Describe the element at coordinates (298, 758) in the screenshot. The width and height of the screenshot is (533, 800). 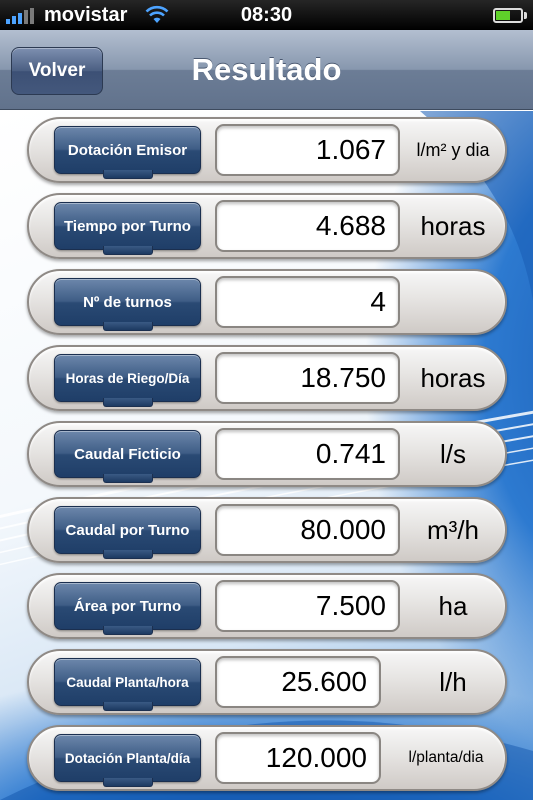
I see `dotacion-planta-dia-value: 120.000` at that location.